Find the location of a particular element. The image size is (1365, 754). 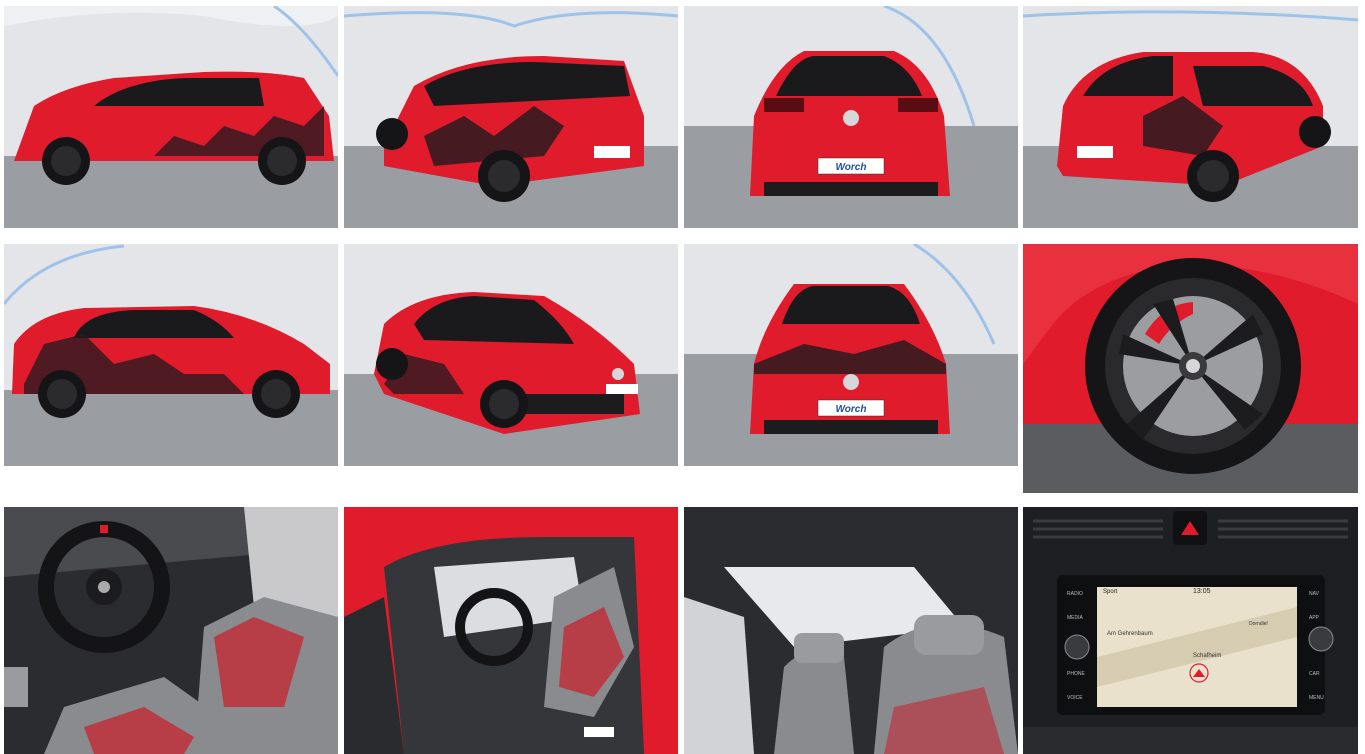

car-front-three-quarter-image is located at coordinates (511, 355).